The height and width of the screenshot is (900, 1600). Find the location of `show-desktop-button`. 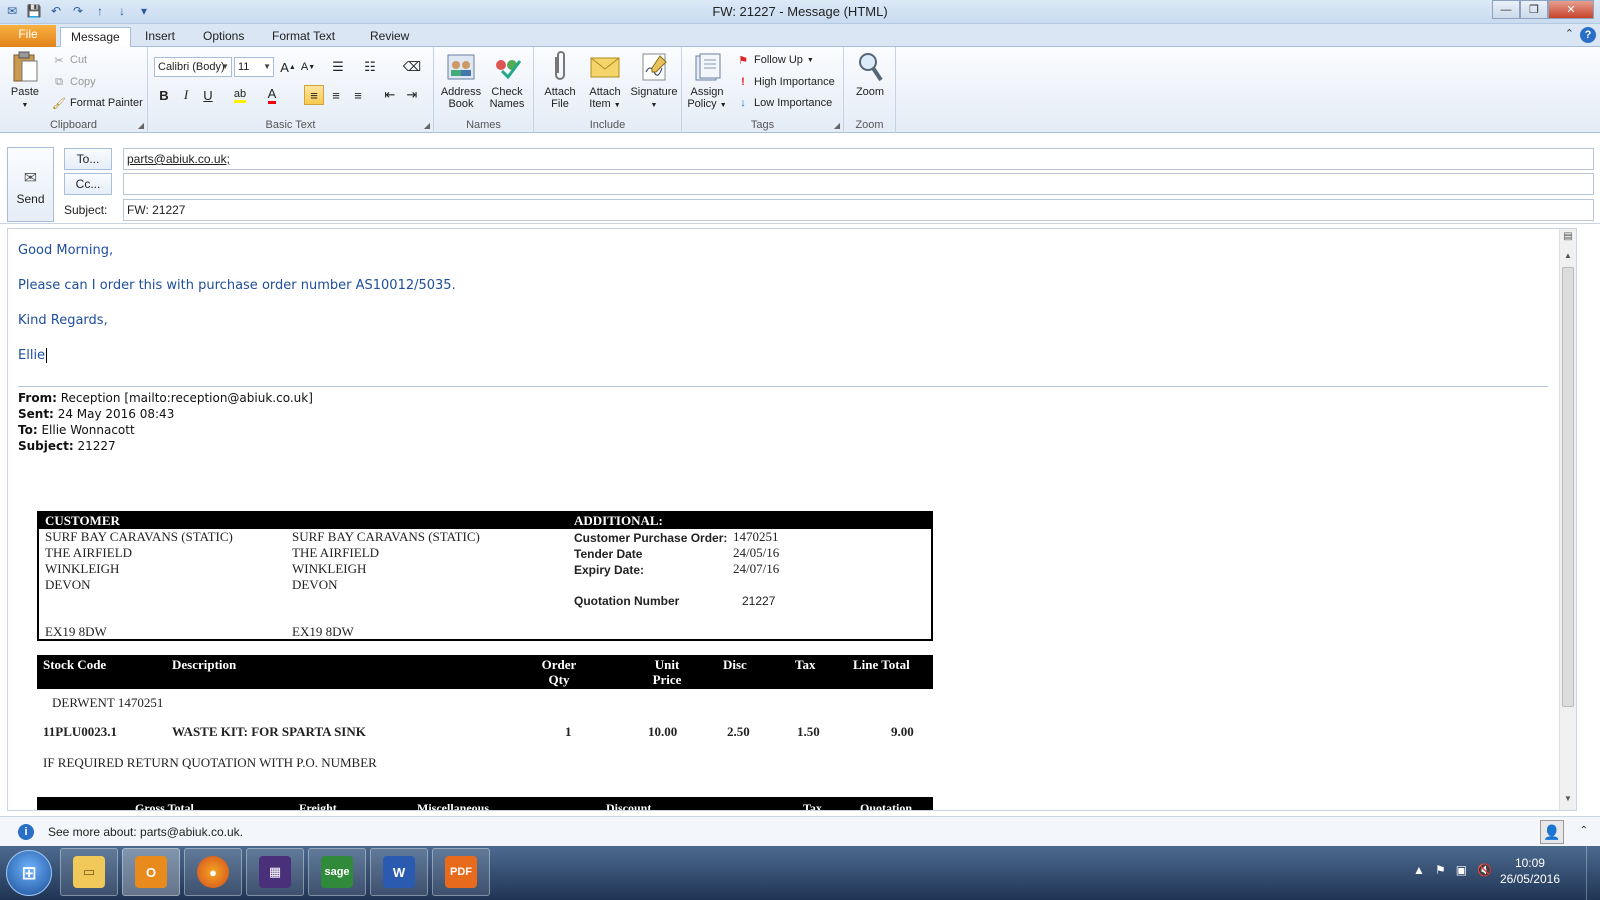

show-desktop-button is located at coordinates (1593, 873).